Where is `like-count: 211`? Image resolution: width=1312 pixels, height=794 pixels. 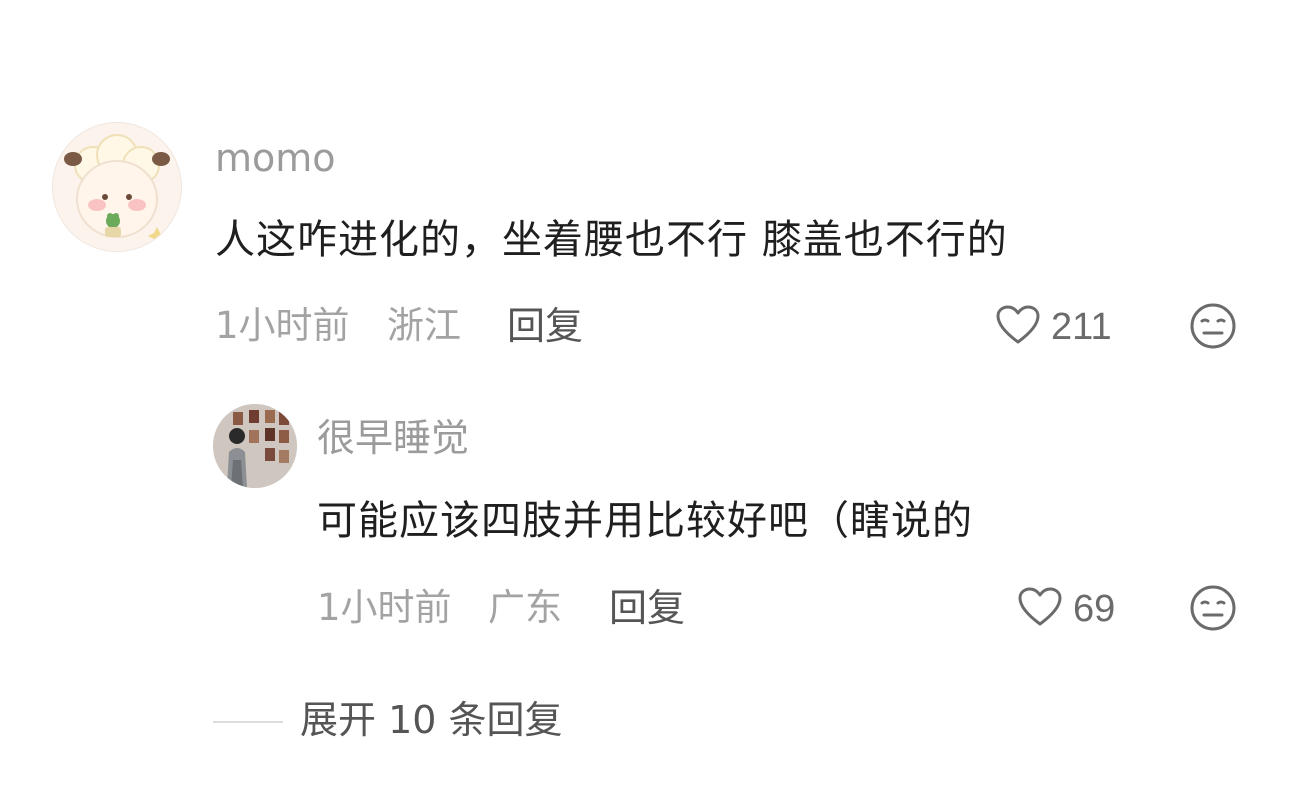
like-count: 211 is located at coordinates (1081, 327).